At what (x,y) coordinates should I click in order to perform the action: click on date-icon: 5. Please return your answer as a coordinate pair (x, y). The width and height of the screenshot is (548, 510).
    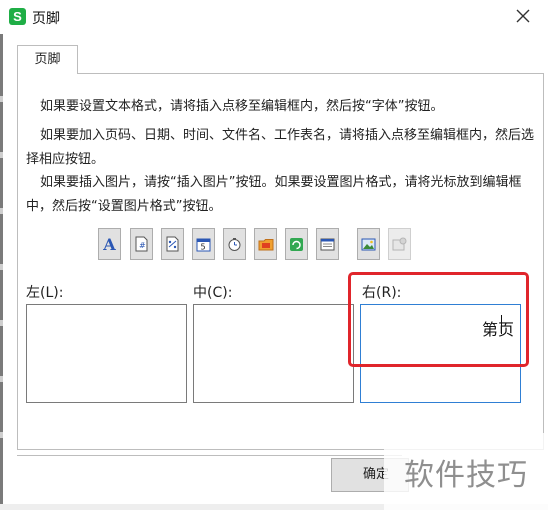
    Looking at the image, I should click on (203, 244).